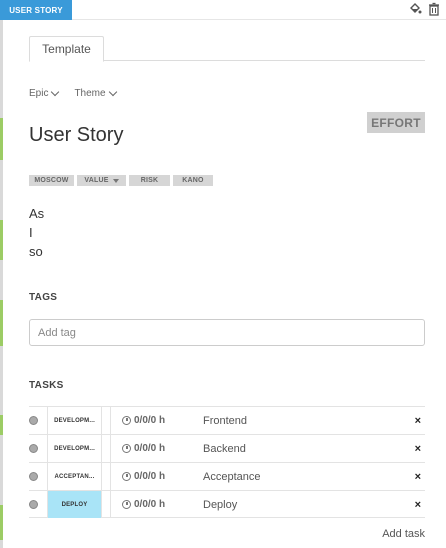  Describe the element at coordinates (46, 385) in the screenshot. I see `tasks-label: TASKS` at that location.